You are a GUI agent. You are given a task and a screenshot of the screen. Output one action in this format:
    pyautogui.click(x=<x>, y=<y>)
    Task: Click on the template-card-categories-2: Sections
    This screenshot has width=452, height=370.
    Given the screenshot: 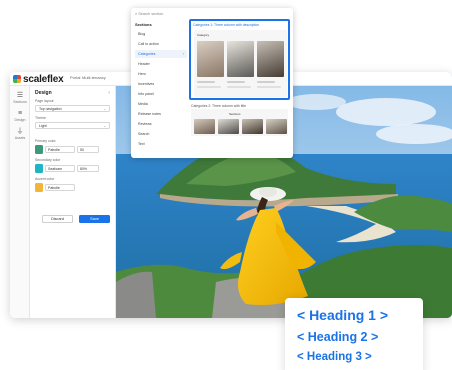 What is the action you would take?
    pyautogui.click(x=239, y=122)
    